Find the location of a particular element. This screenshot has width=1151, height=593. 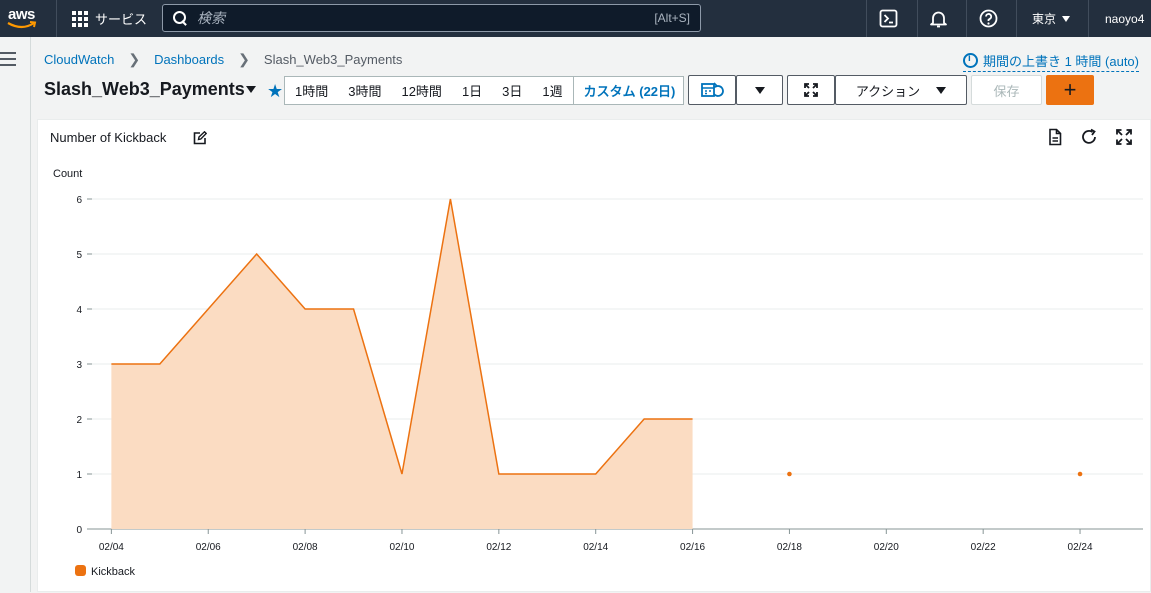

y-axis-label: Count is located at coordinates (67, 174).